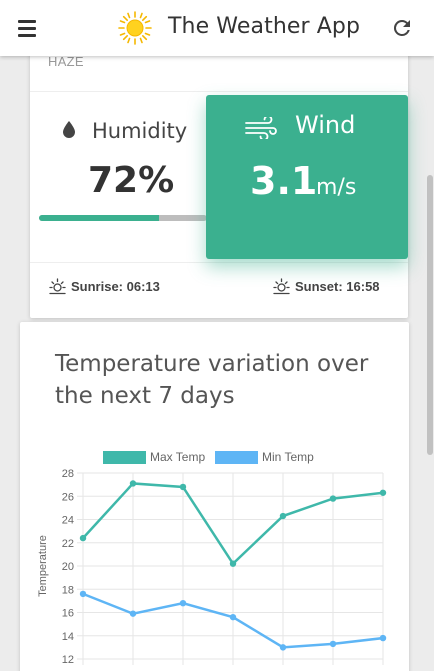 The image size is (434, 671). What do you see at coordinates (99, 218) in the screenshot?
I see `humidity-progress-fill` at bounding box center [99, 218].